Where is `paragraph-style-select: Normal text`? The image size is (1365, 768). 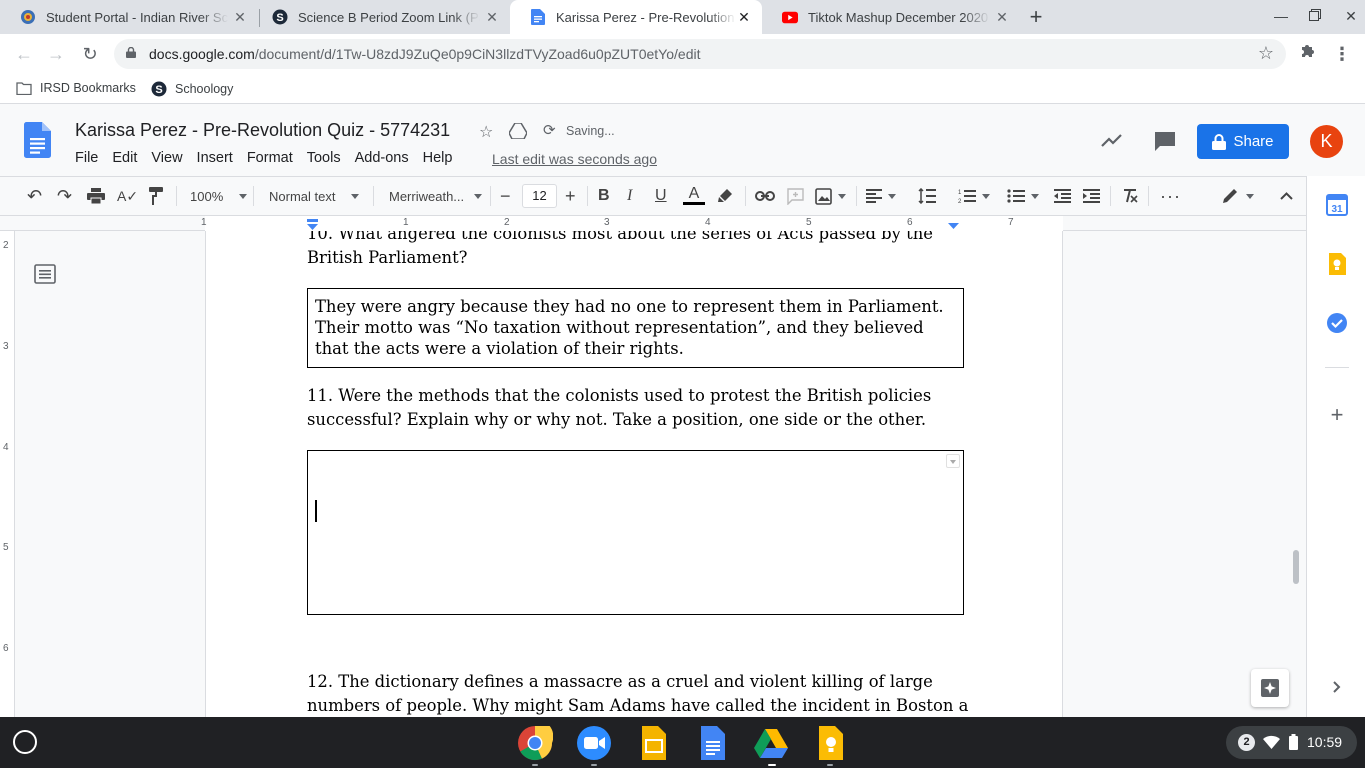
paragraph-style-select: Normal text is located at coordinates (314, 196).